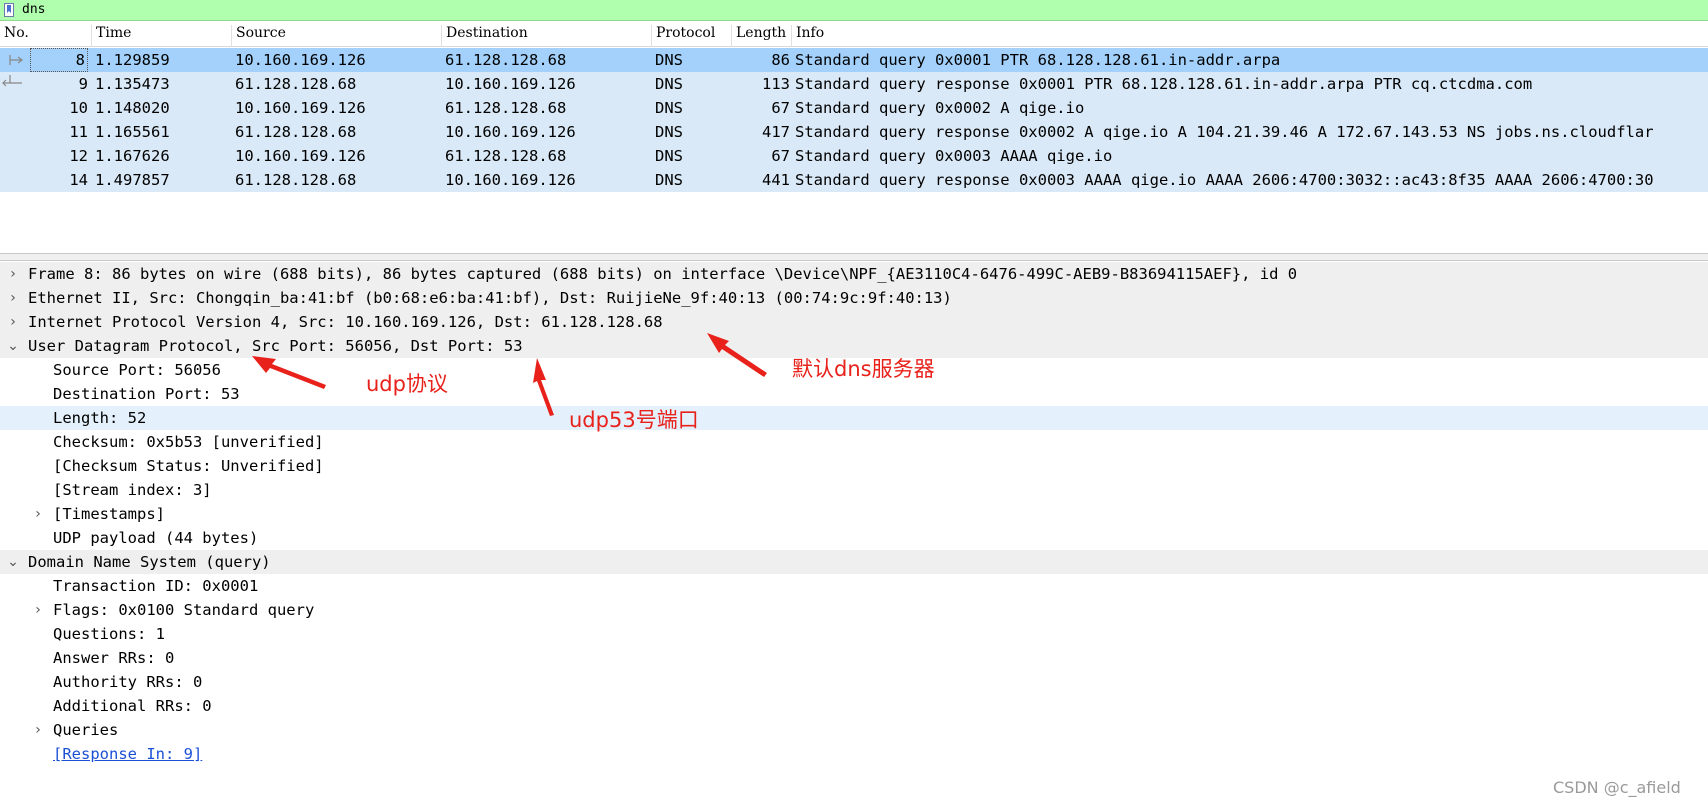 The width and height of the screenshot is (1708, 808). What do you see at coordinates (863, 369) in the screenshot?
I see `annotation-default-dns: 默认dns服务器` at bounding box center [863, 369].